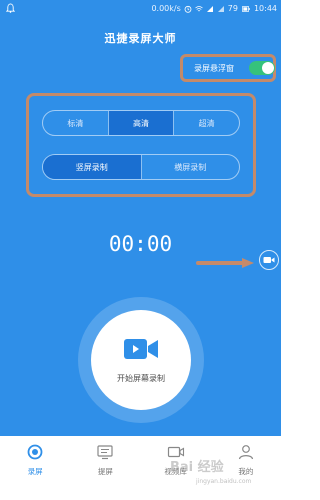 The width and height of the screenshot is (320, 500). What do you see at coordinates (10, 8) in the screenshot?
I see `notification-bell-icon` at bounding box center [10, 8].